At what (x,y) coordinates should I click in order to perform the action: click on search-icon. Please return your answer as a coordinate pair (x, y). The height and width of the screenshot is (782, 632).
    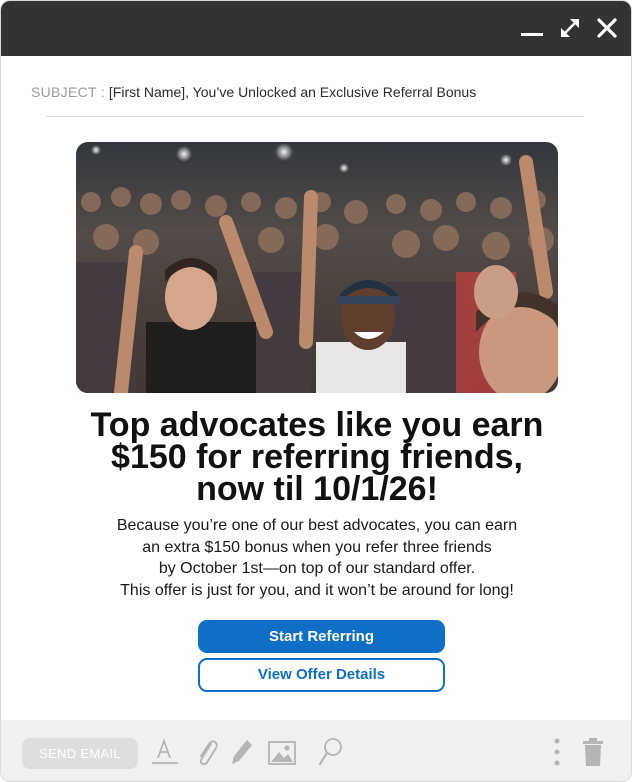
    Looking at the image, I should click on (331, 752).